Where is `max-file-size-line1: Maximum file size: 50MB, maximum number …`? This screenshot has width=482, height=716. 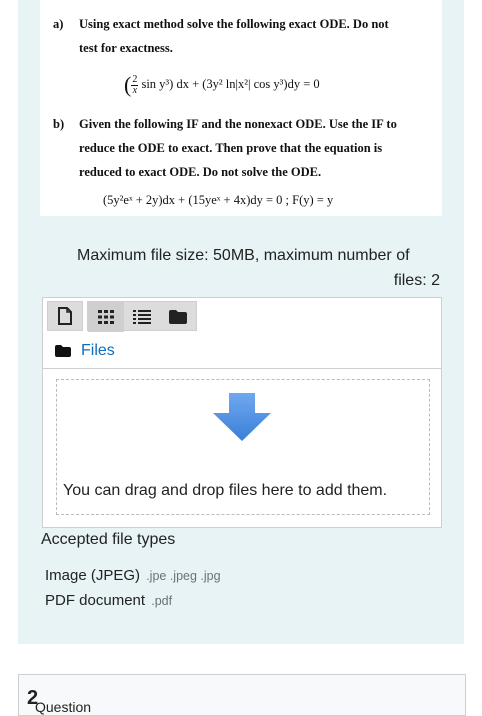
max-file-size-line1: Maximum file size: 50MB, maximum number … is located at coordinates (243, 255).